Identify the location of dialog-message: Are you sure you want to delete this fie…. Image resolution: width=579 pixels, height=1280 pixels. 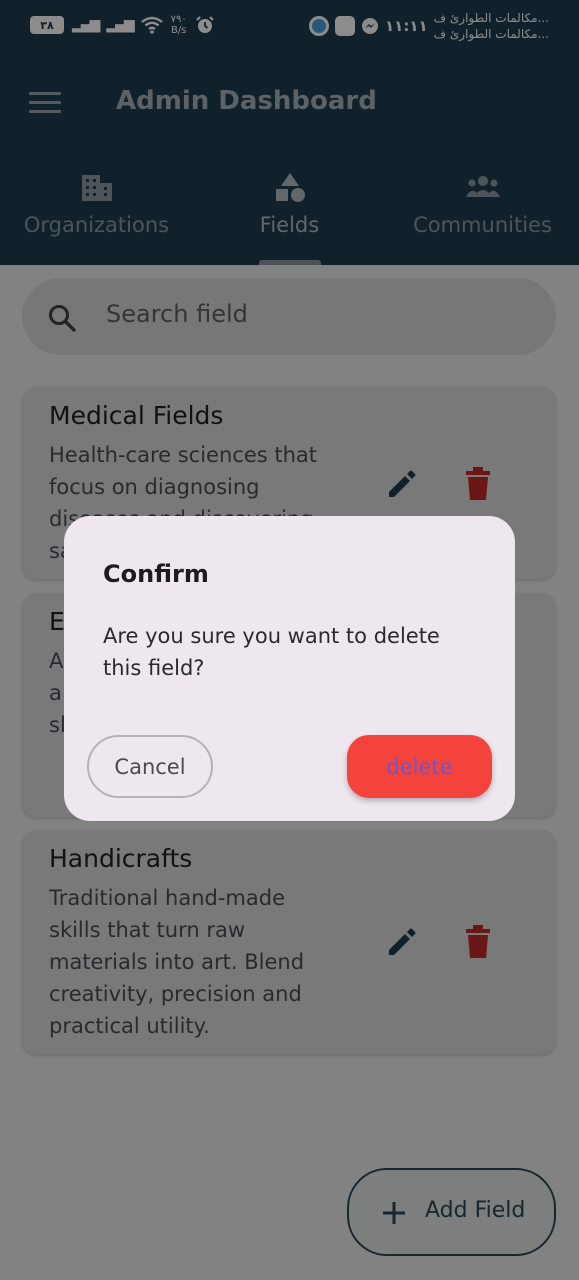
(271, 652).